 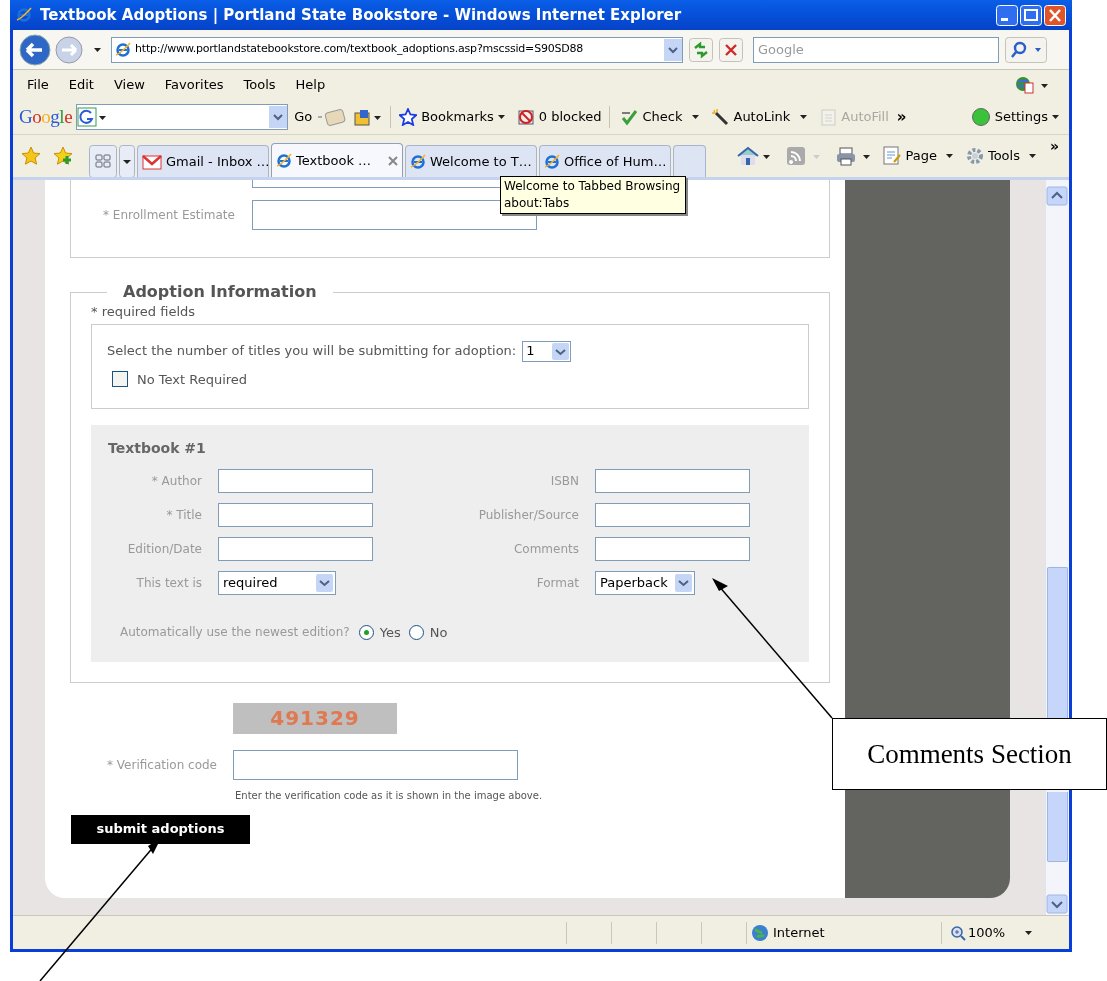 What do you see at coordinates (557, 583) in the screenshot?
I see `field-label: Format` at bounding box center [557, 583].